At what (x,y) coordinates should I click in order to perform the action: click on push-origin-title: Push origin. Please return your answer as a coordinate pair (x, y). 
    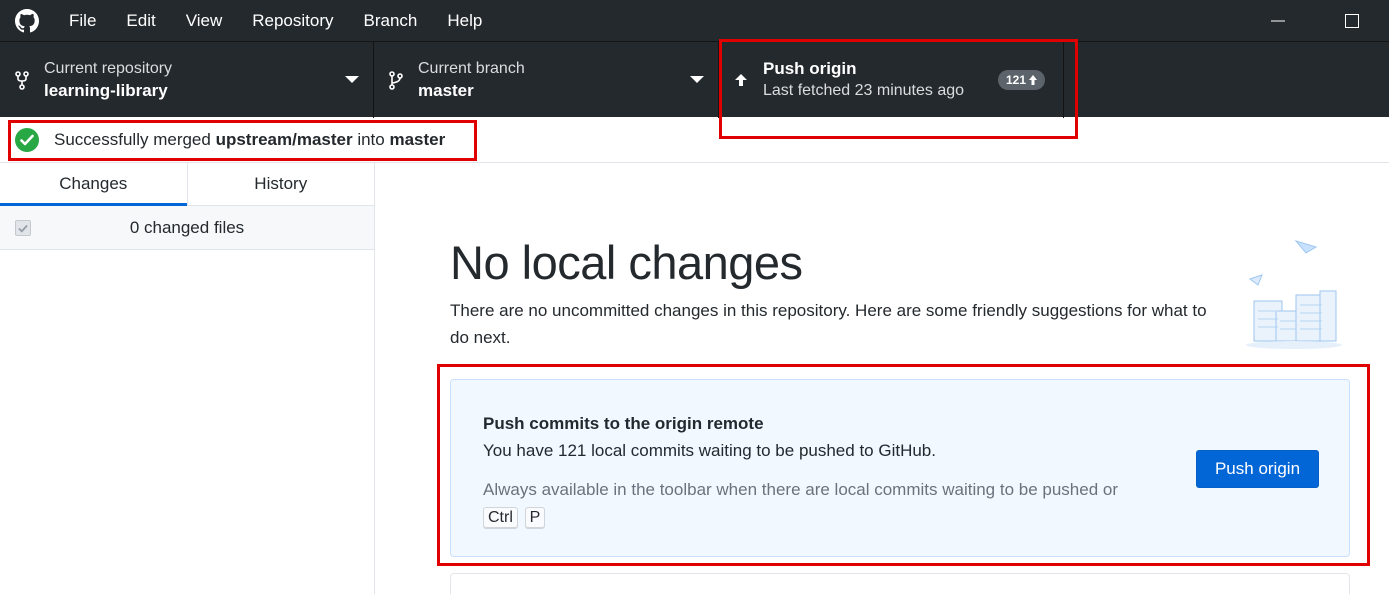
    Looking at the image, I should click on (810, 68).